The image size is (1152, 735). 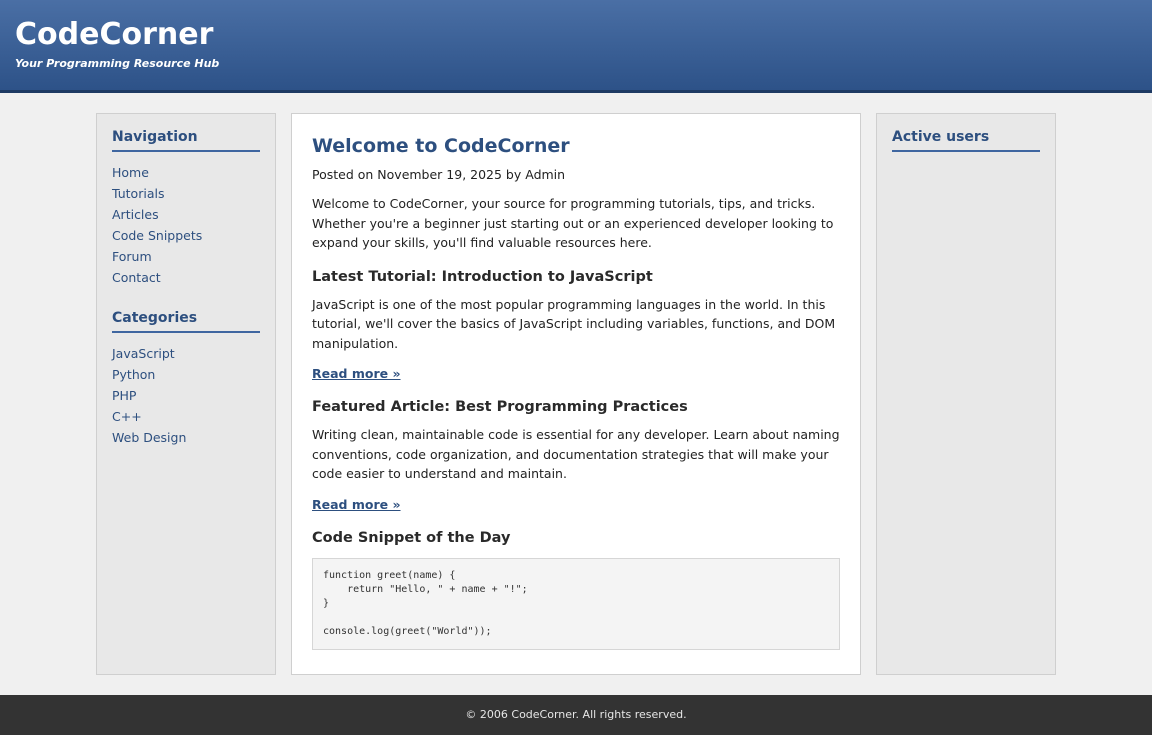 What do you see at coordinates (117, 63) in the screenshot?
I see `site-tagline: Your Programming Resource Hub` at bounding box center [117, 63].